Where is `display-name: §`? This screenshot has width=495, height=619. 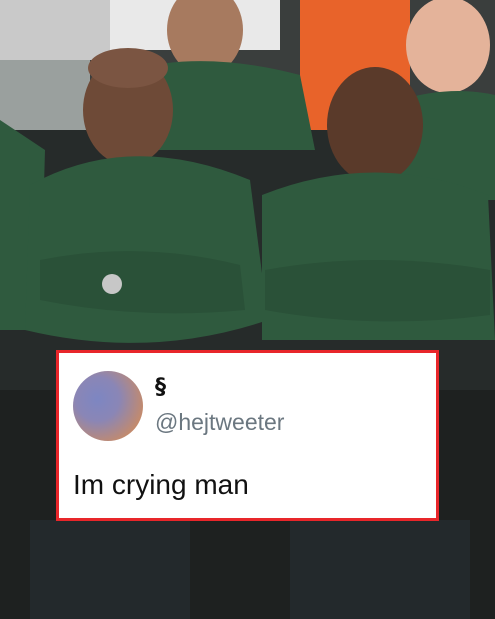 display-name: § is located at coordinates (160, 387).